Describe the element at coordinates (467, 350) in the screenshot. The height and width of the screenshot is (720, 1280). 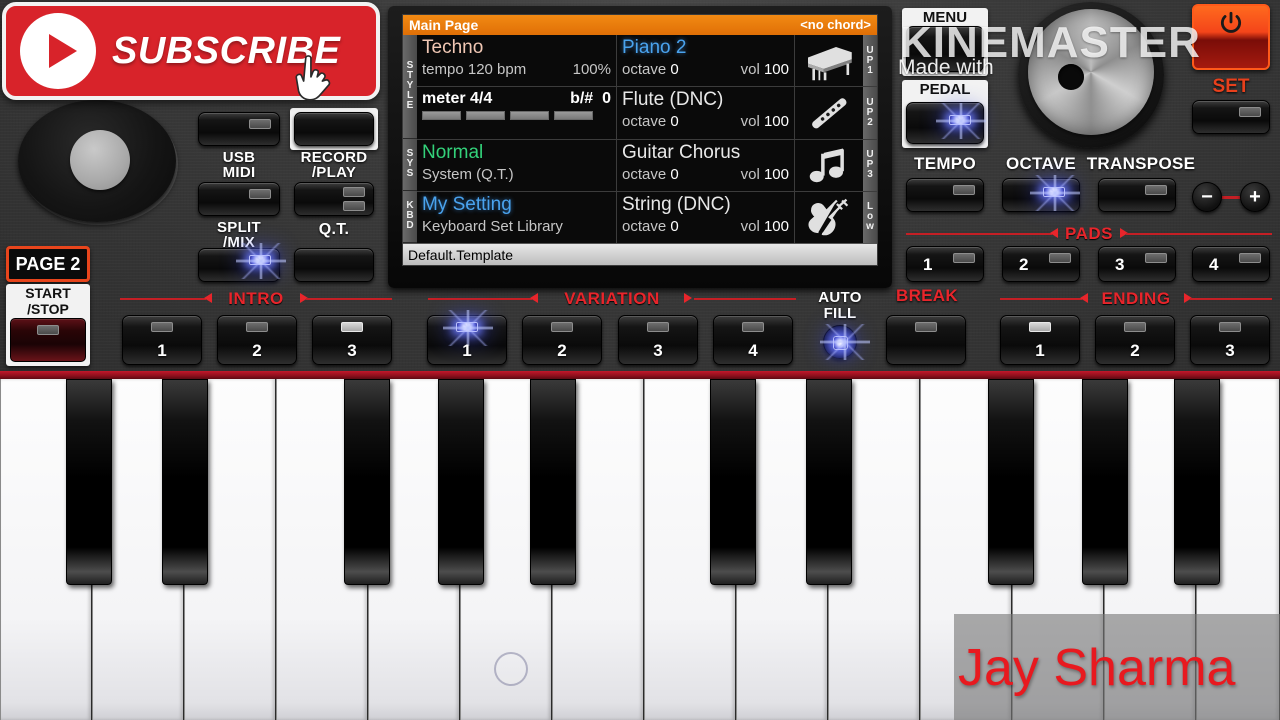
I see `variation-1-label: 1` at that location.